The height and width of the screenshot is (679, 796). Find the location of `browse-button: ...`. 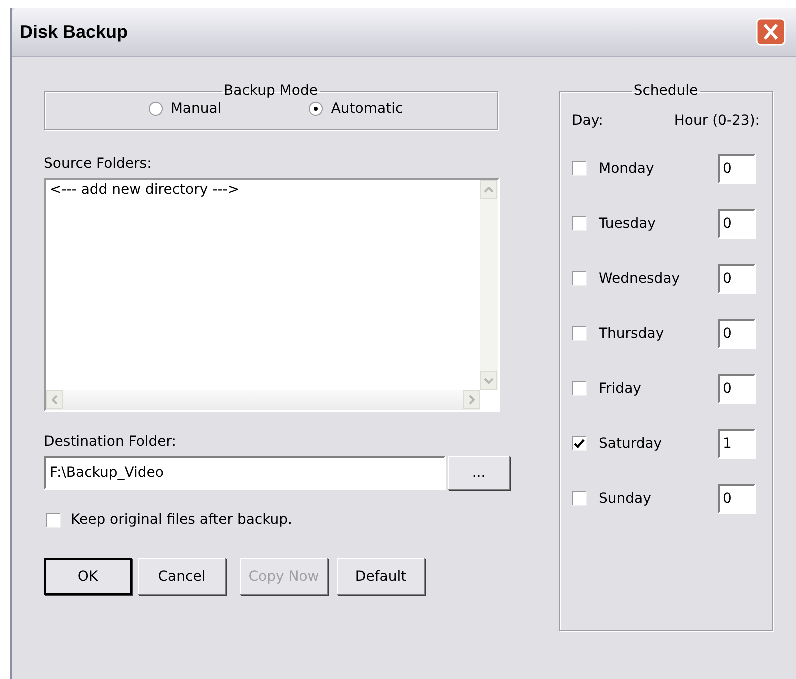

browse-button: ... is located at coordinates (479, 473).